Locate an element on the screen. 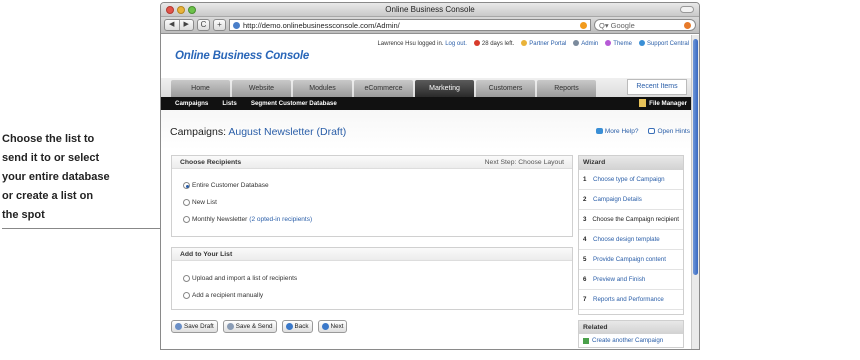 The height and width of the screenshot is (360, 860). next-arrow-icon is located at coordinates (325, 326).